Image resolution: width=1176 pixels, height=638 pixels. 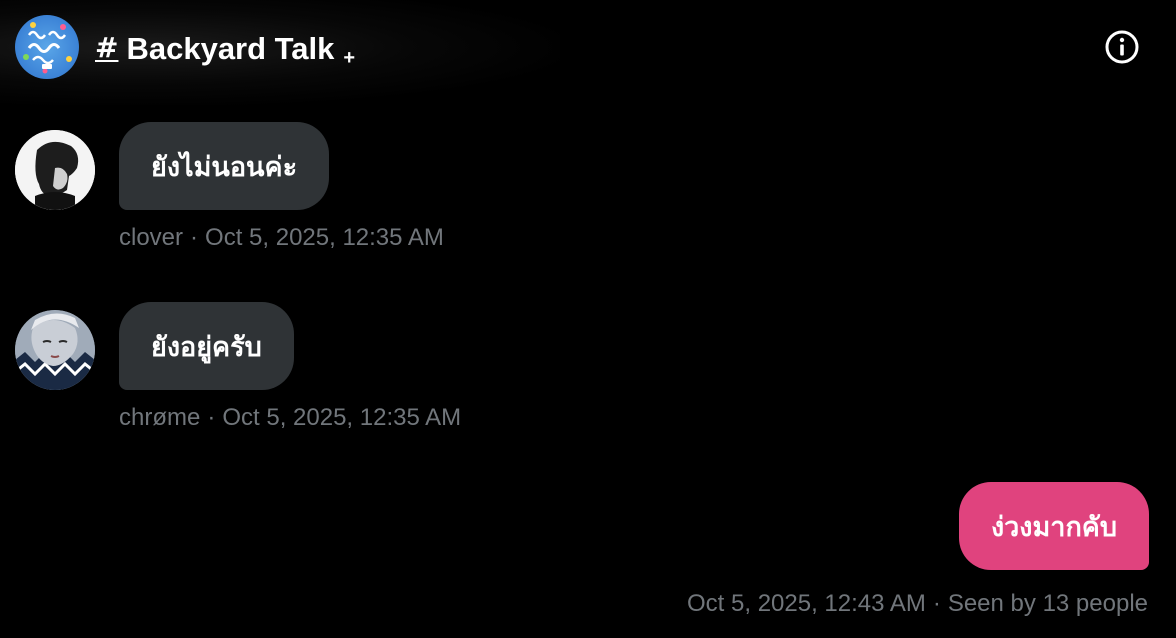 I want to click on channel-hash-icon: #, so click(x=107, y=47).